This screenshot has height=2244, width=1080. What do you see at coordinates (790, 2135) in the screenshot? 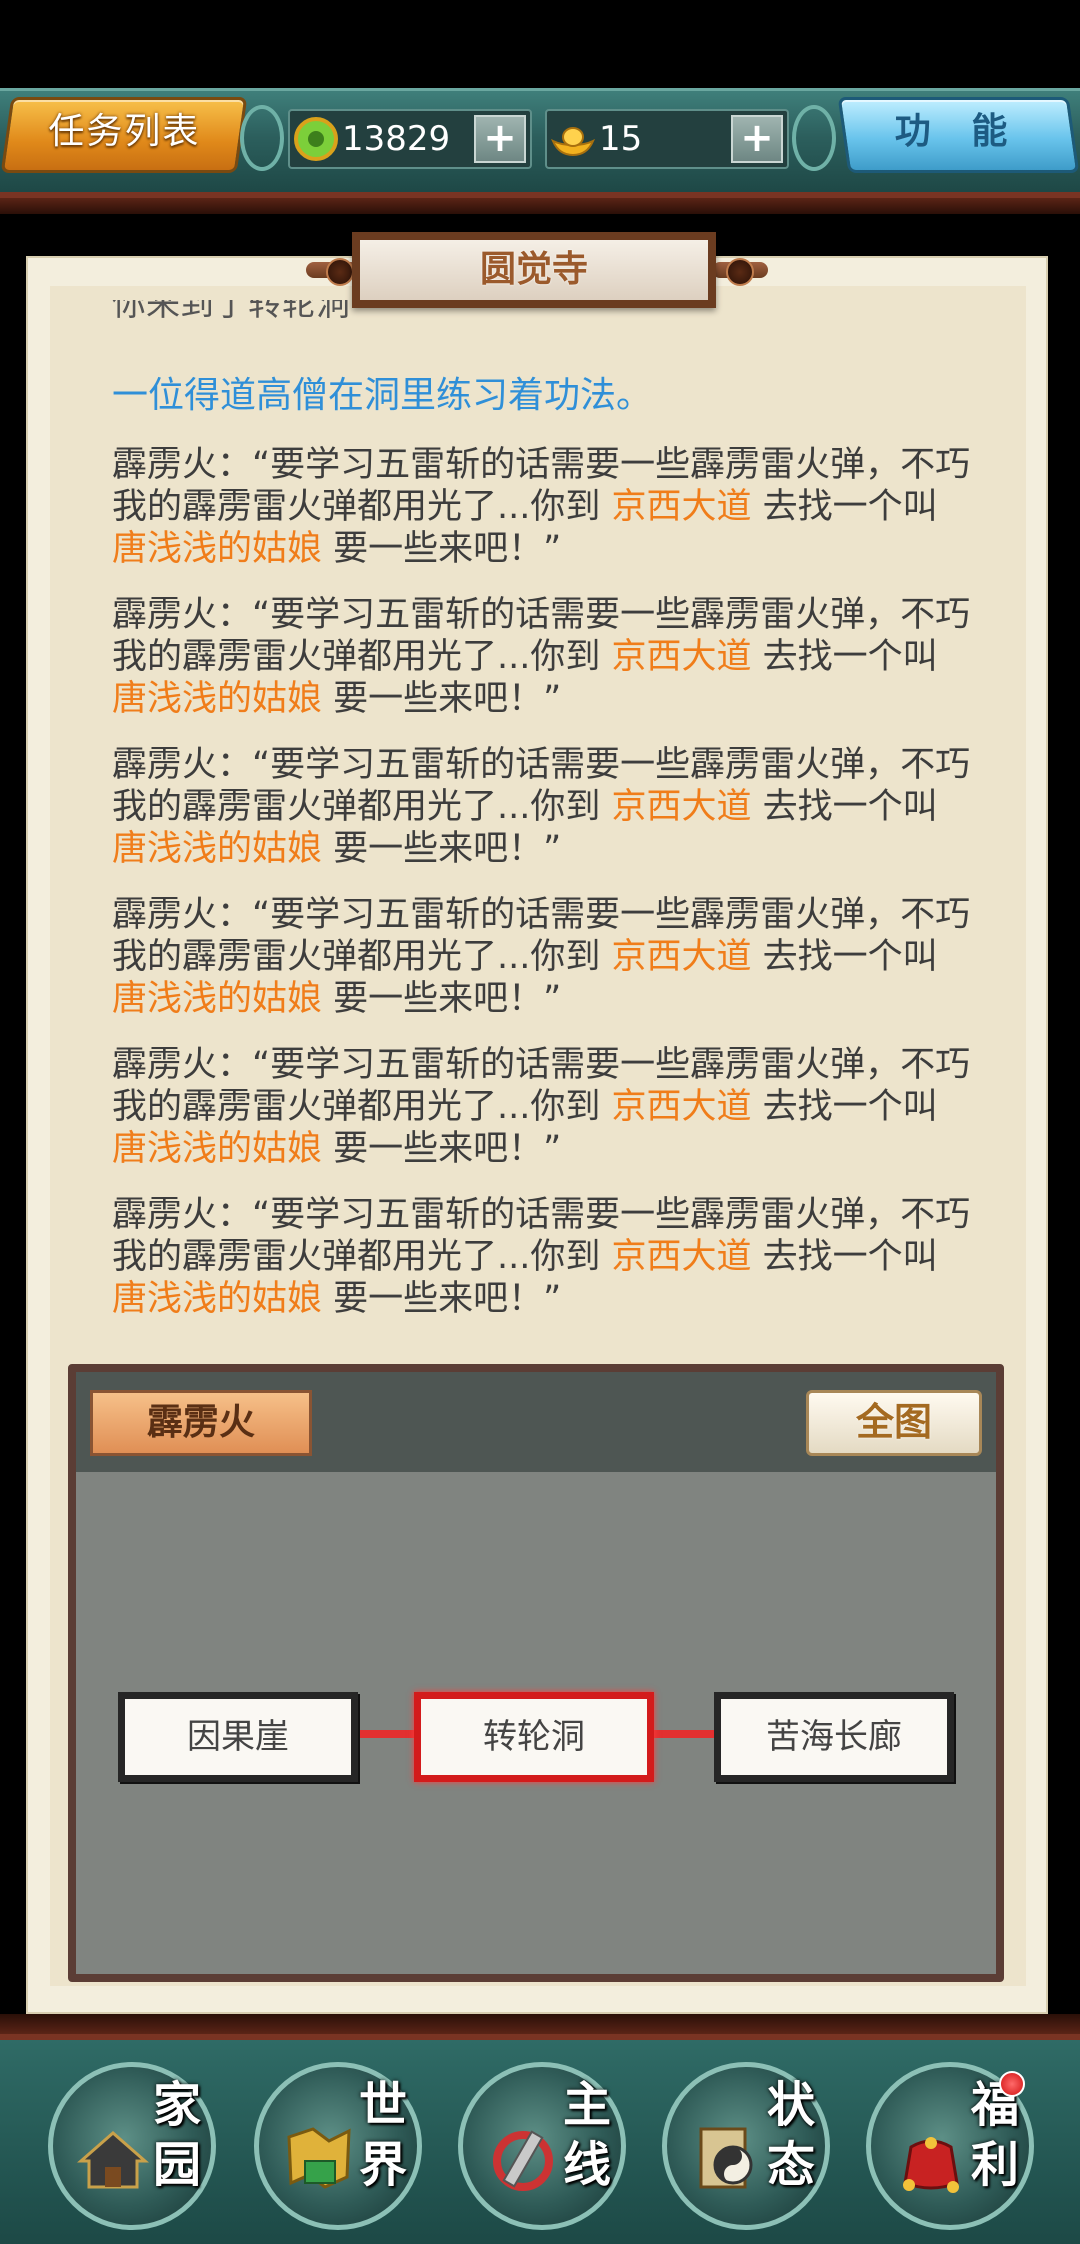
I see `nav-status-label: 状态` at bounding box center [790, 2135].